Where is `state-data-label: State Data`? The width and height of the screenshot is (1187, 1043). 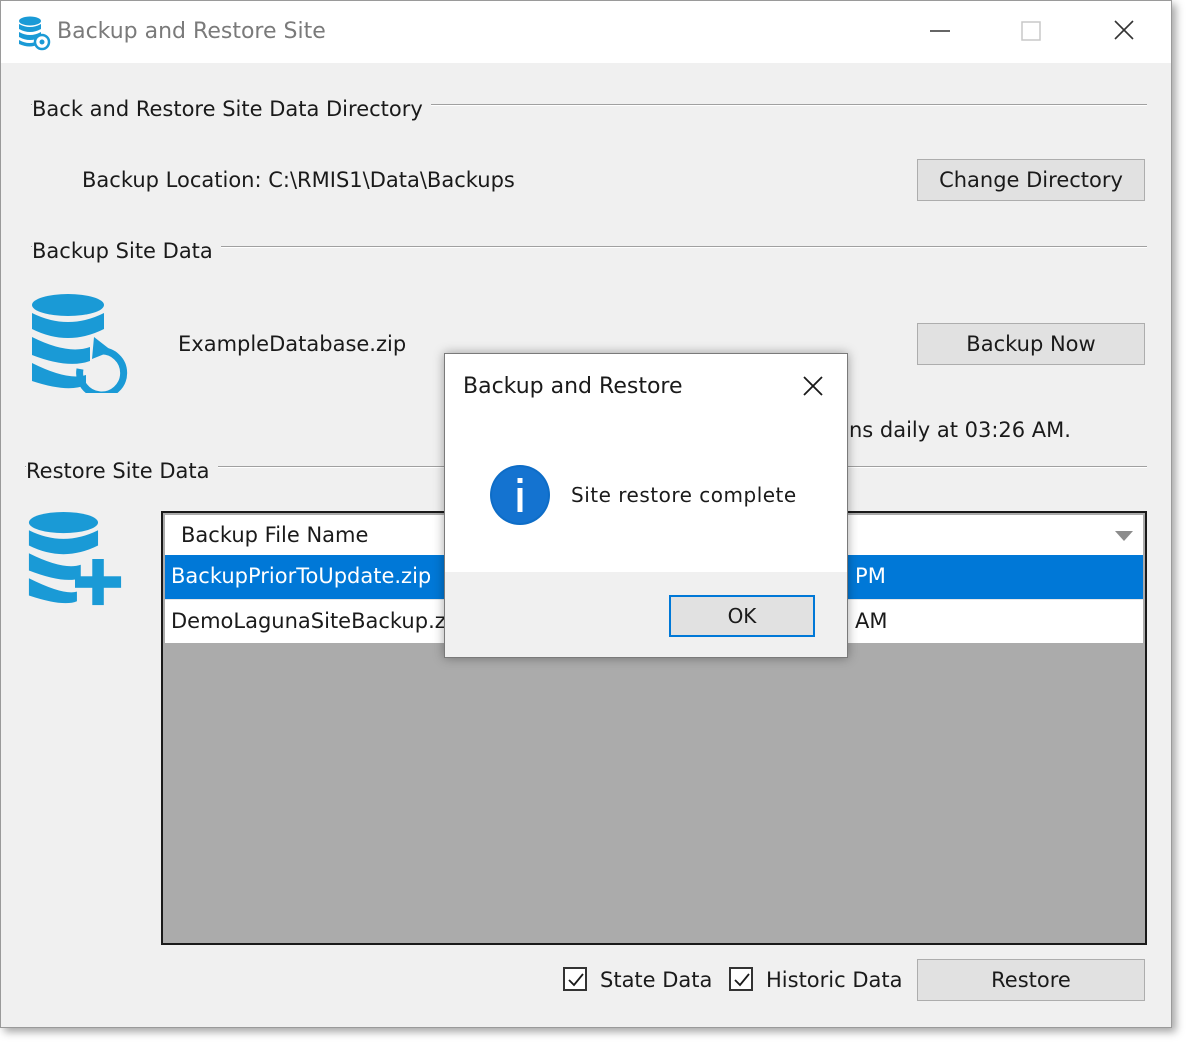 state-data-label: State Data is located at coordinates (656, 980).